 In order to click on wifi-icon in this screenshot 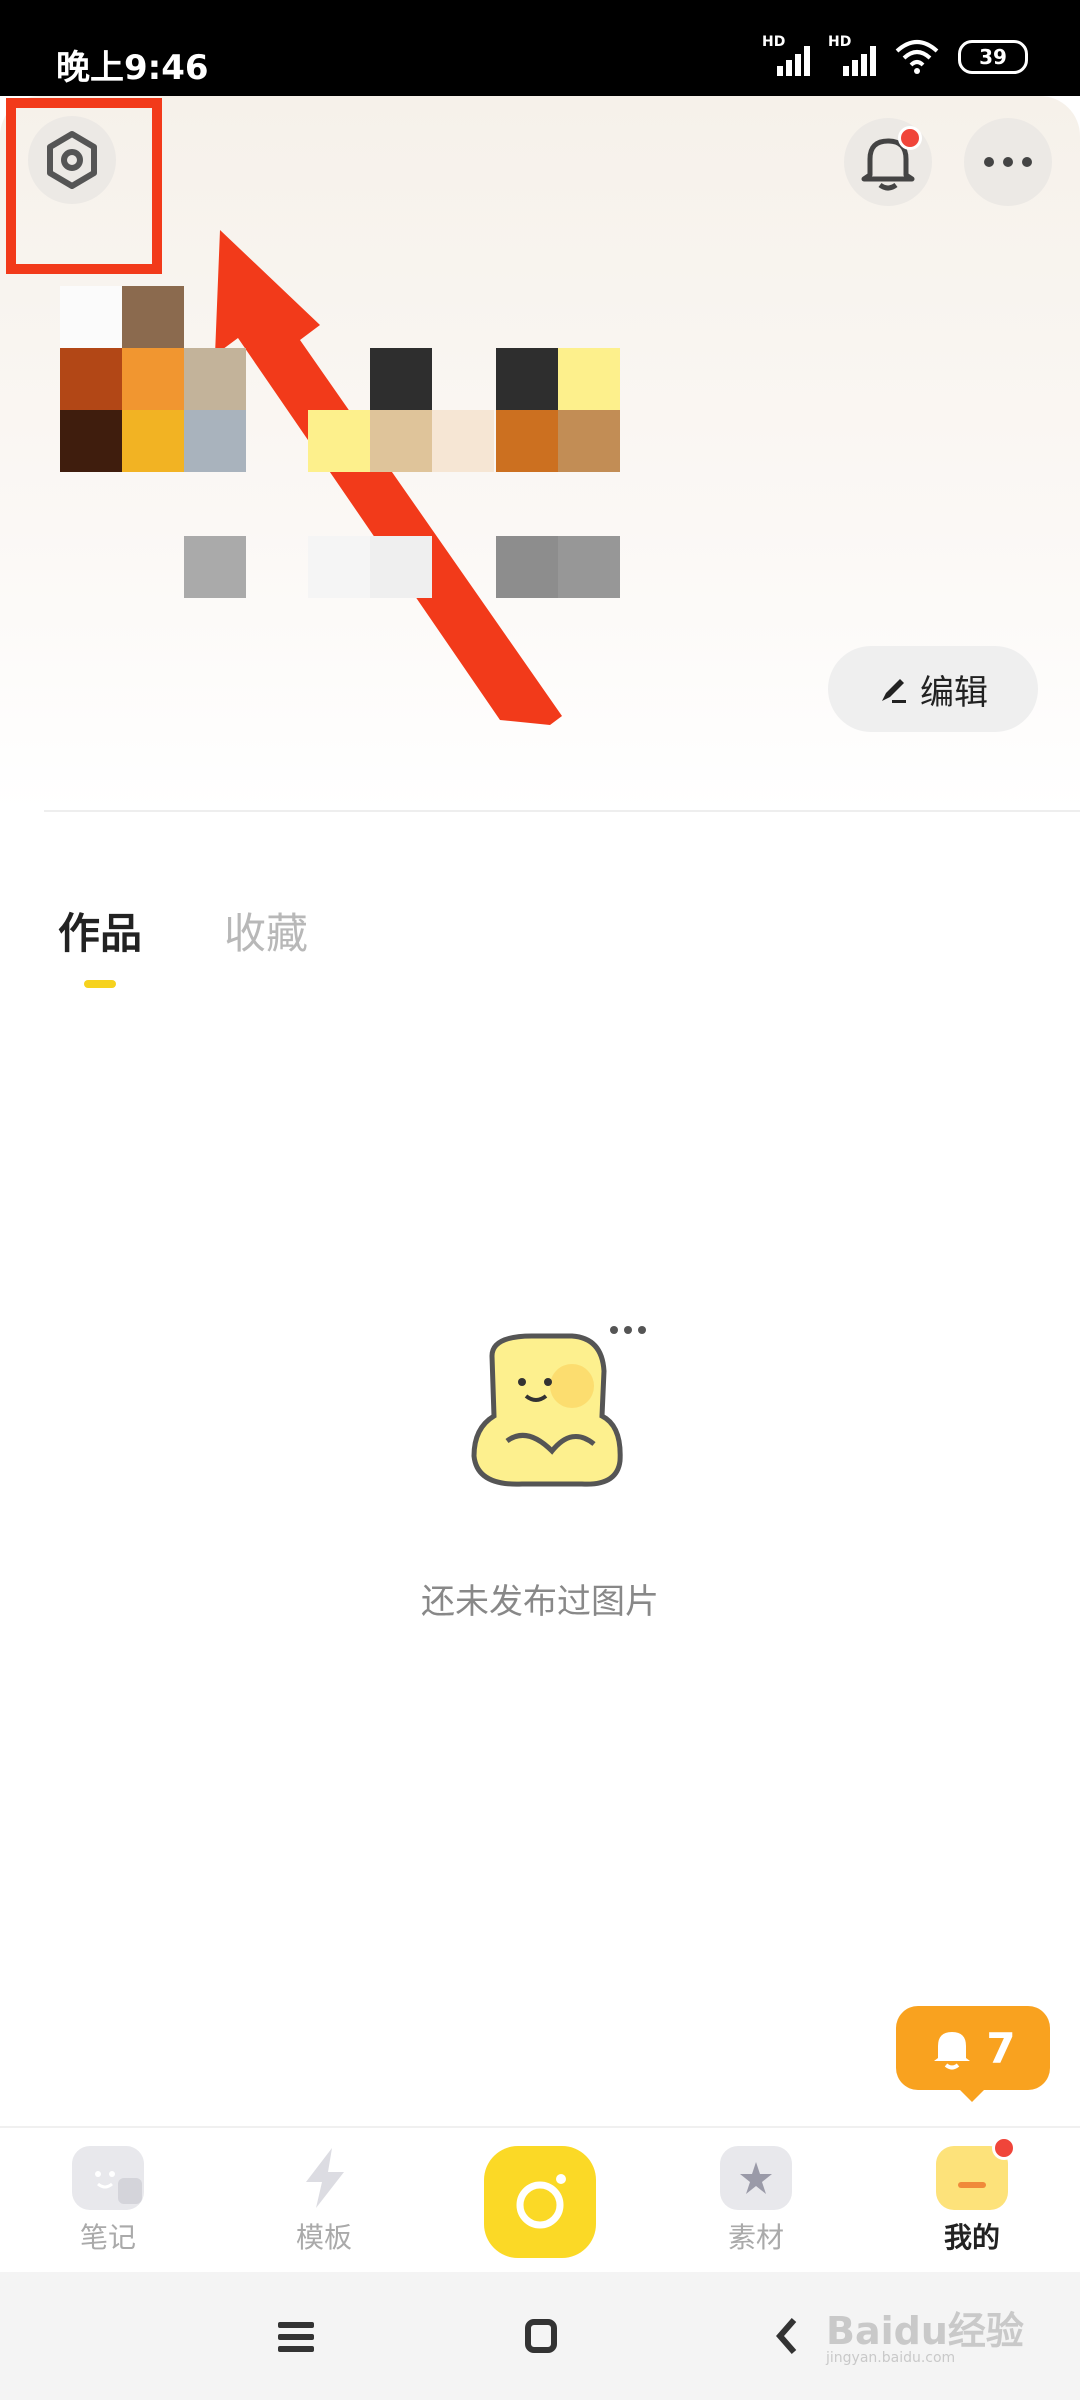, I will do `click(917, 57)`.